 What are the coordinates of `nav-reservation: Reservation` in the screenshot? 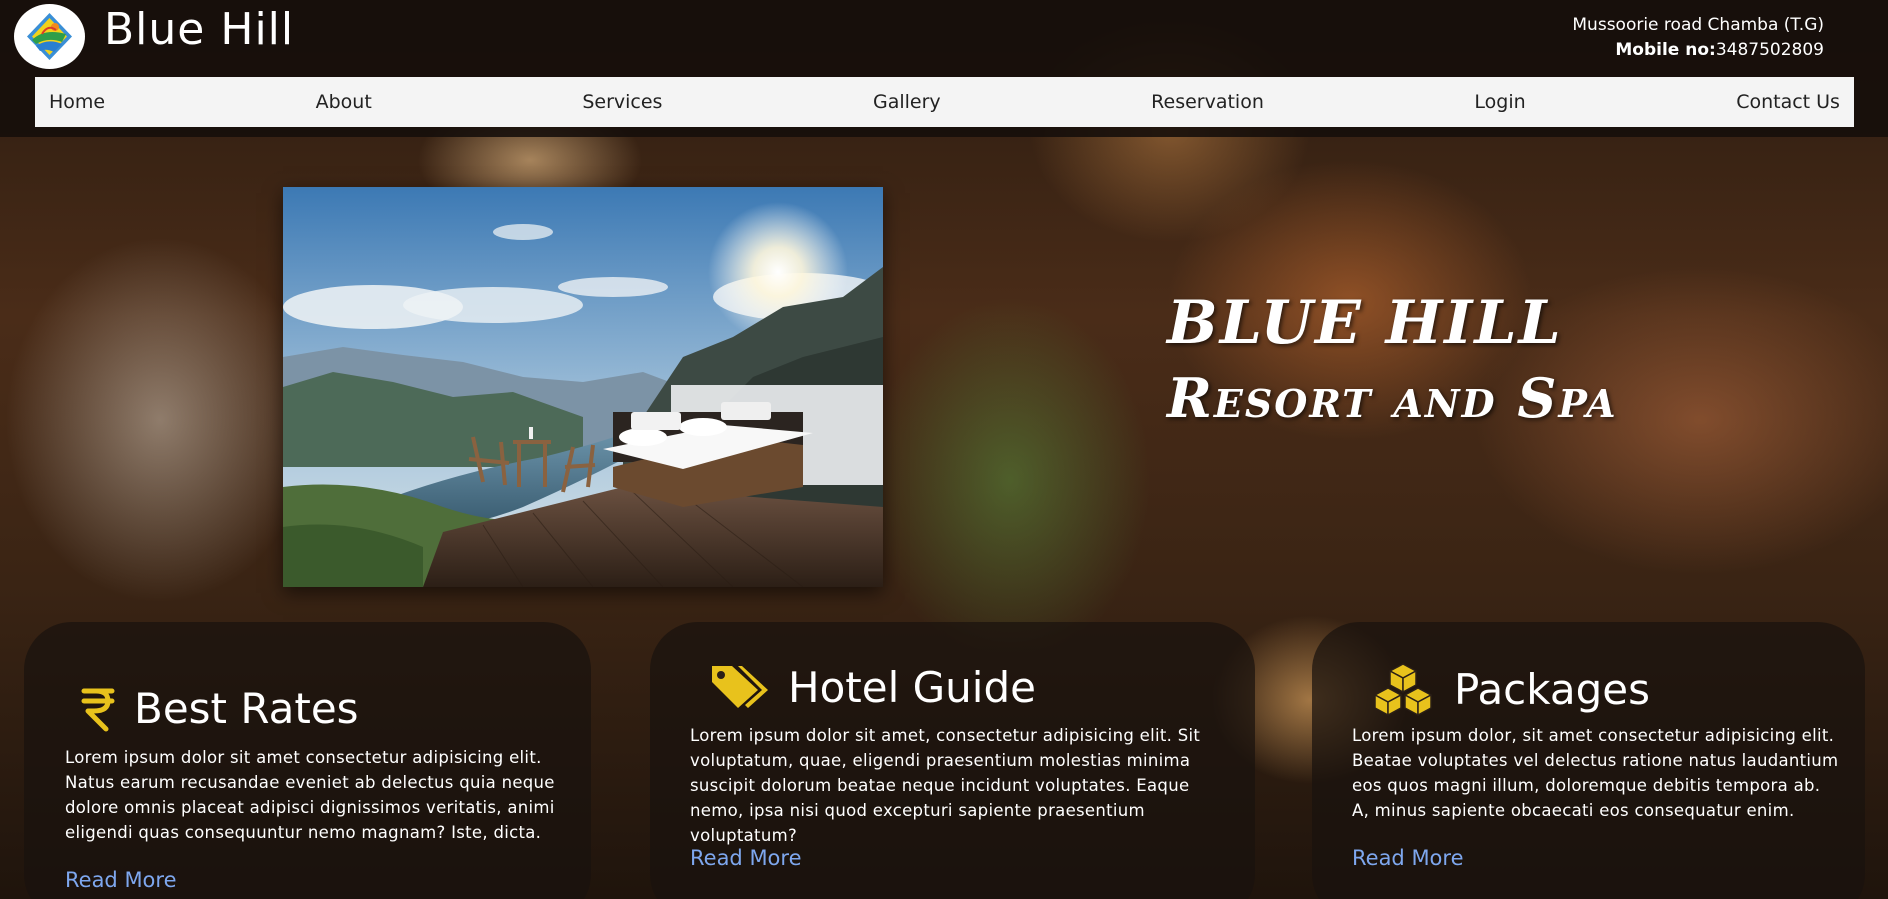 It's located at (1207, 102).